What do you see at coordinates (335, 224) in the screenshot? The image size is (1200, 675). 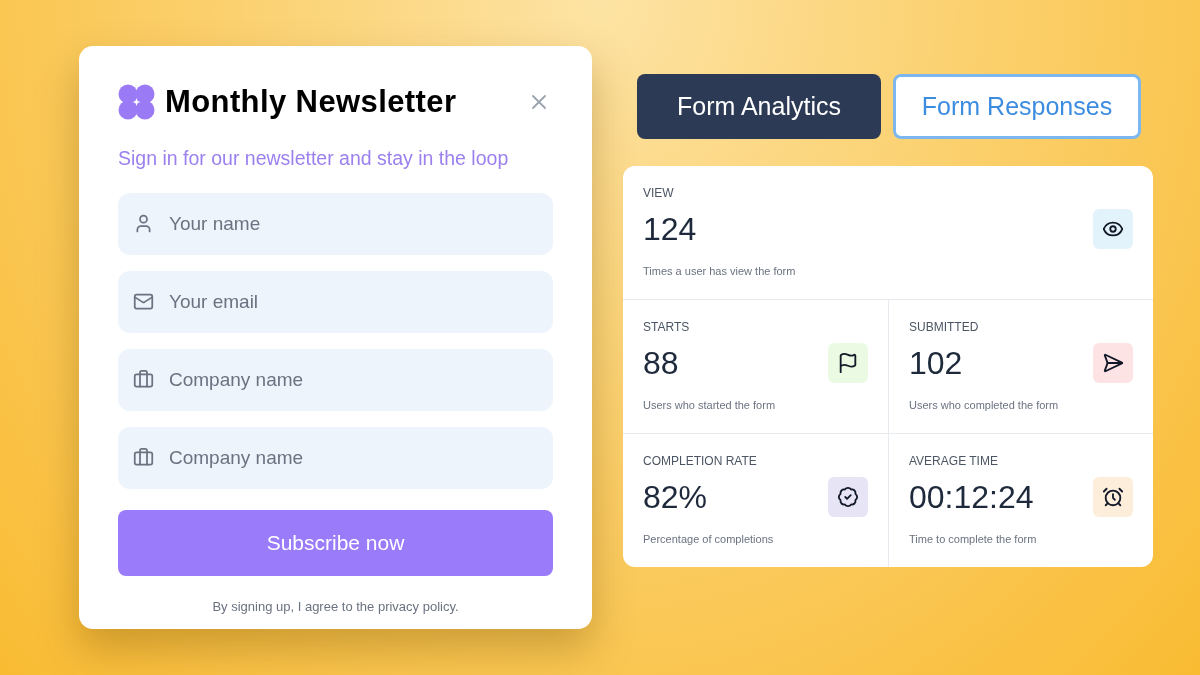 I see `input-field: Your name` at bounding box center [335, 224].